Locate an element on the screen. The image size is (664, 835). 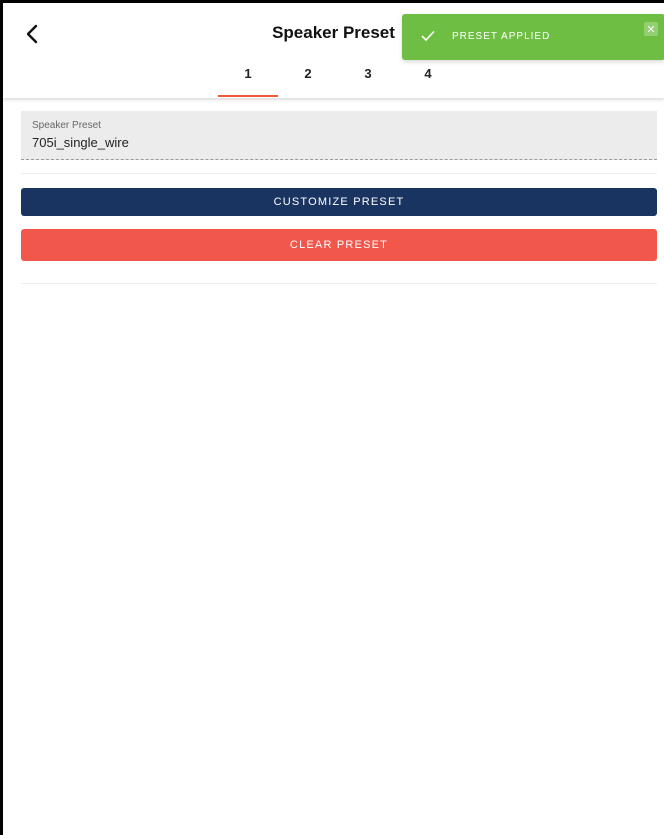
customize-preset-button: CUSTOMIZE PRESET is located at coordinates (339, 202).